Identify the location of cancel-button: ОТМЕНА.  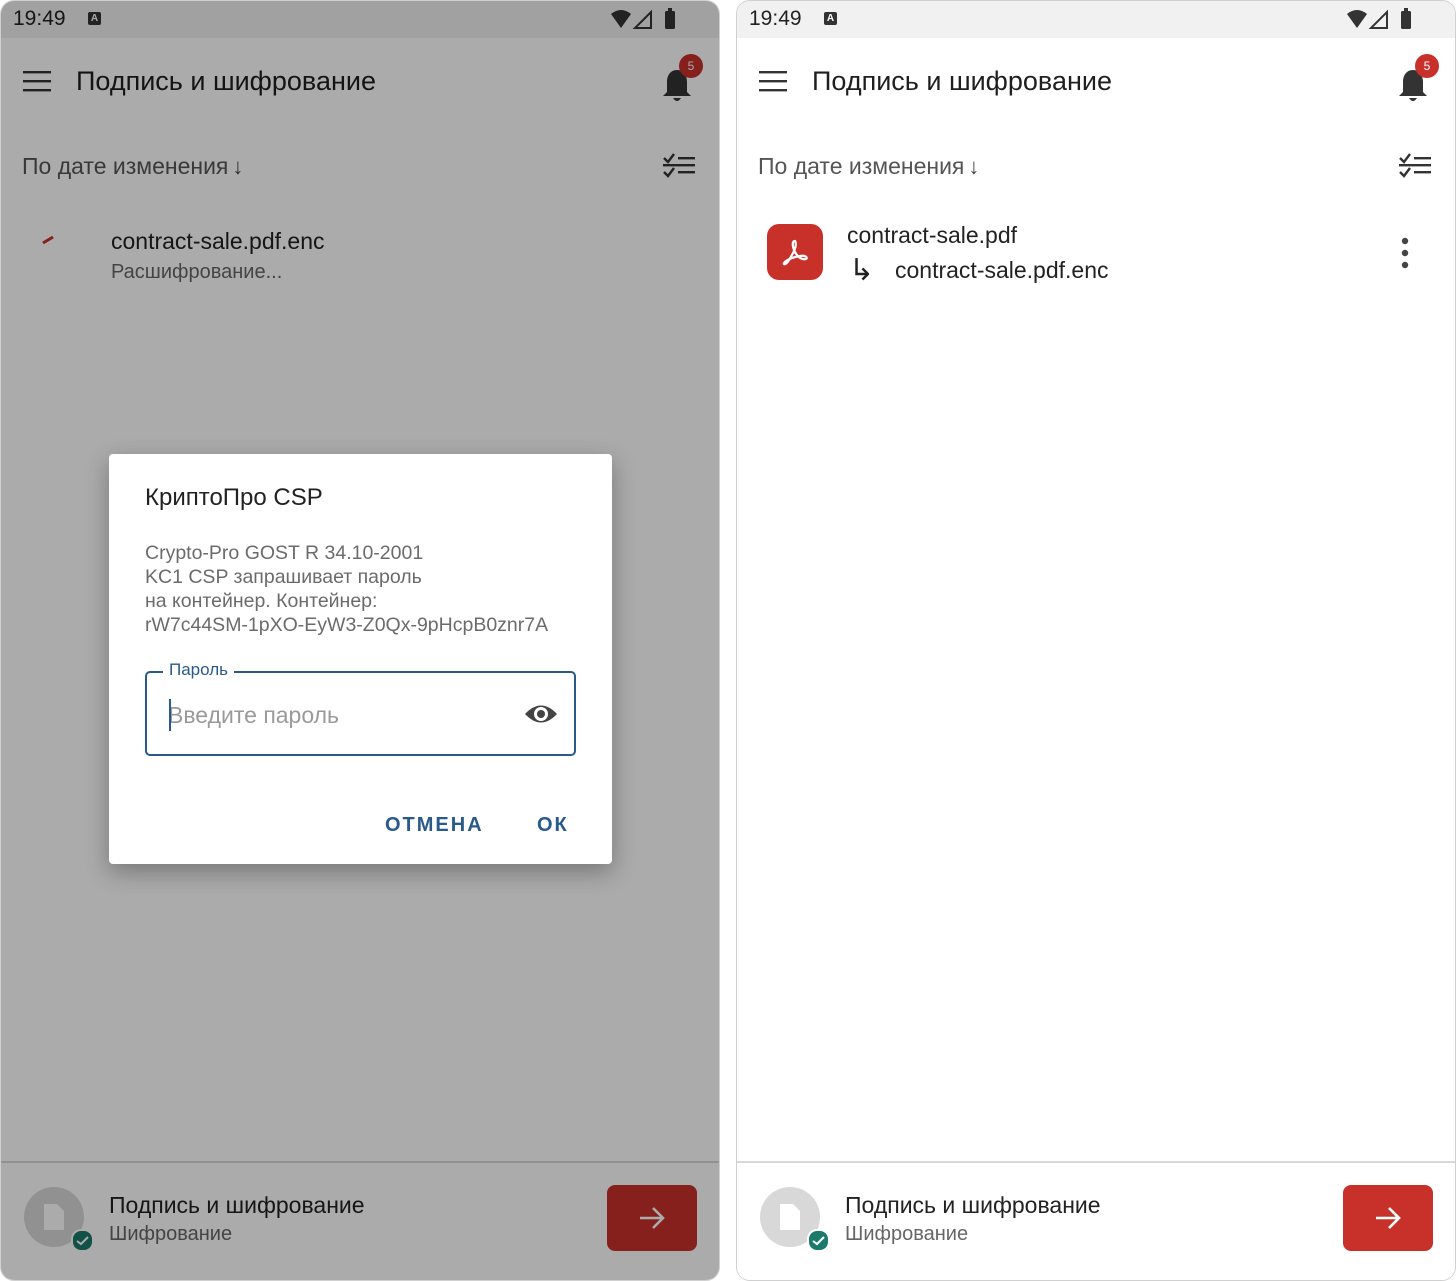
(434, 825).